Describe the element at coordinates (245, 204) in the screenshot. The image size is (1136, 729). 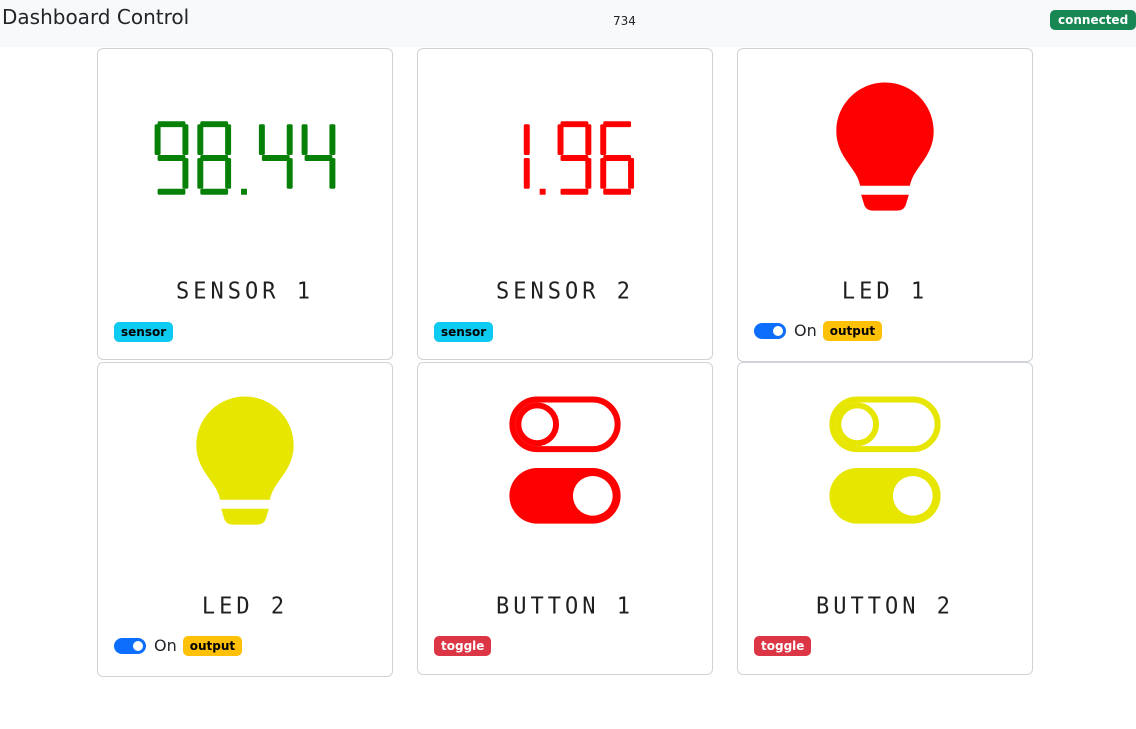
I see `widget-card-sensor-1: SENSOR 1 sensor` at that location.